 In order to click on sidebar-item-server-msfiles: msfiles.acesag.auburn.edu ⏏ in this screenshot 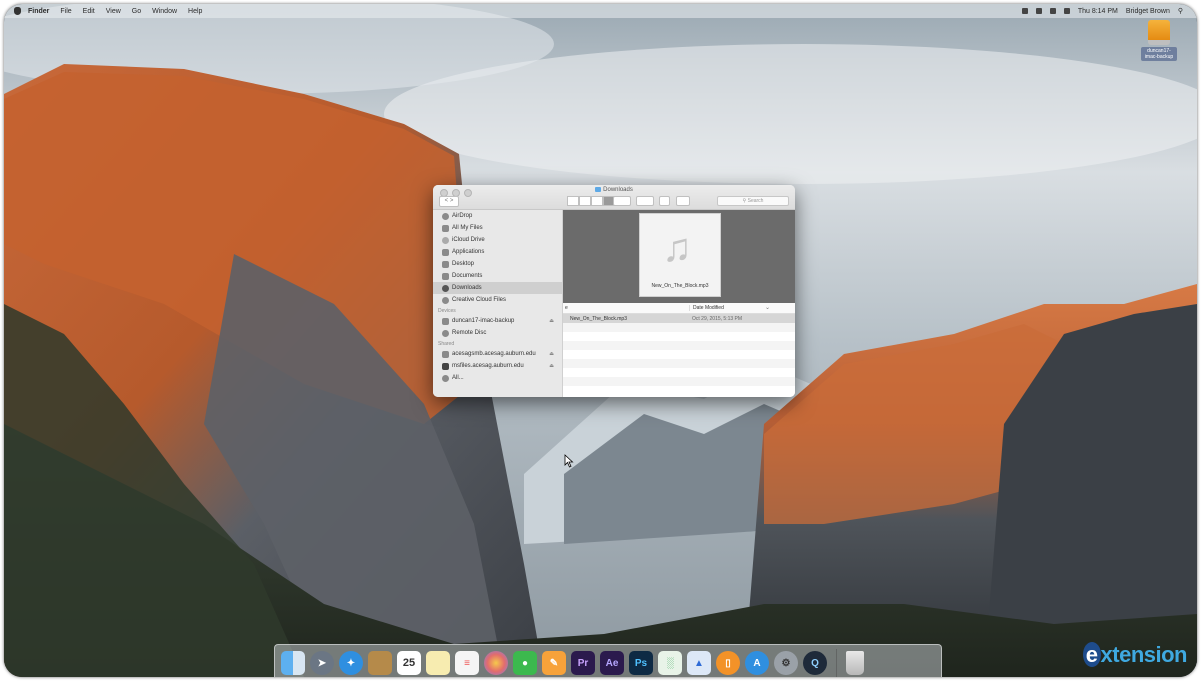, I will do `click(497, 366)`.